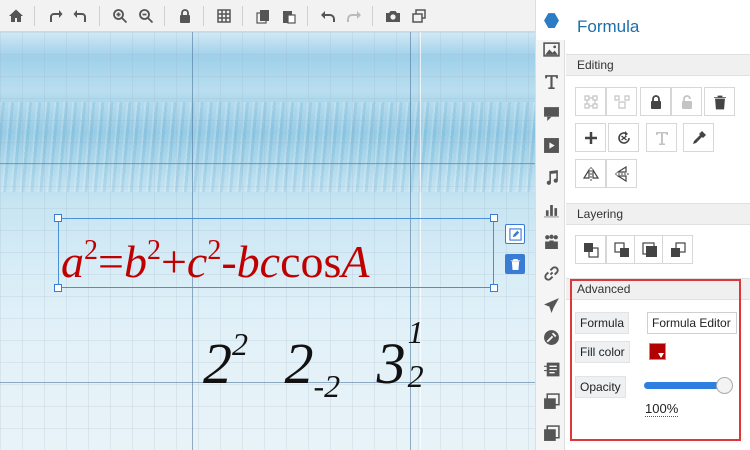 This screenshot has width=750, height=450. Describe the element at coordinates (197, 261) in the screenshot. I see `formula-token: c` at that location.